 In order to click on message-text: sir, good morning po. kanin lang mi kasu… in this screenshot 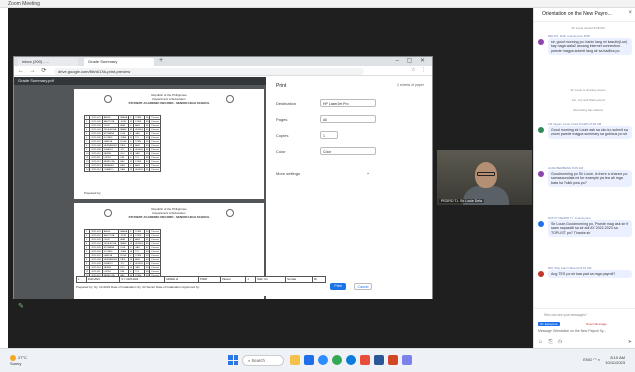, I will do `click(590, 47)`.